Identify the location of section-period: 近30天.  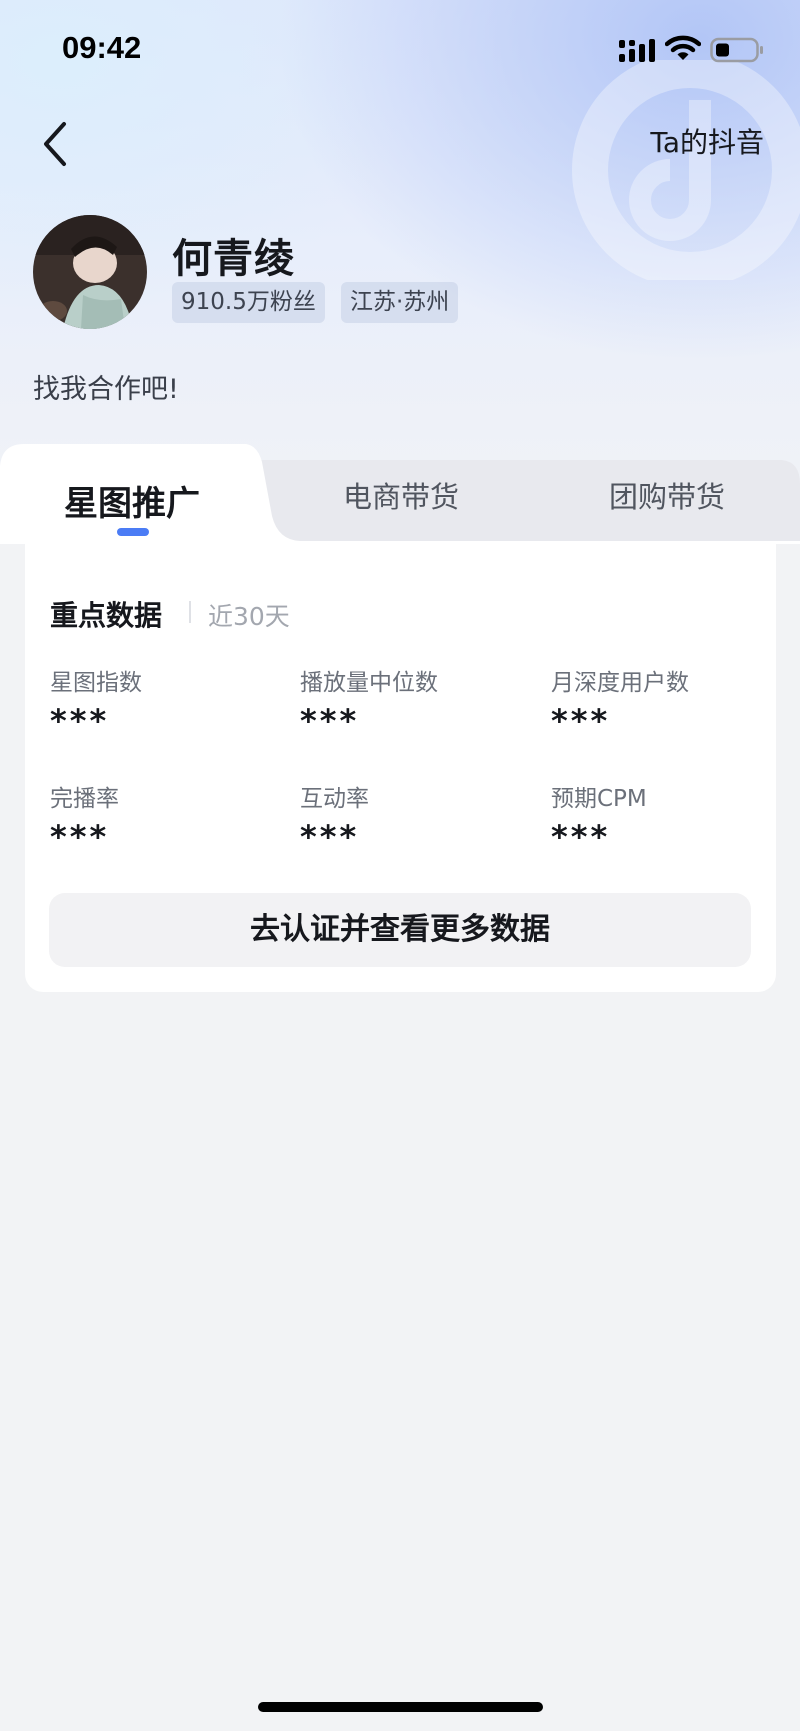
(249, 616).